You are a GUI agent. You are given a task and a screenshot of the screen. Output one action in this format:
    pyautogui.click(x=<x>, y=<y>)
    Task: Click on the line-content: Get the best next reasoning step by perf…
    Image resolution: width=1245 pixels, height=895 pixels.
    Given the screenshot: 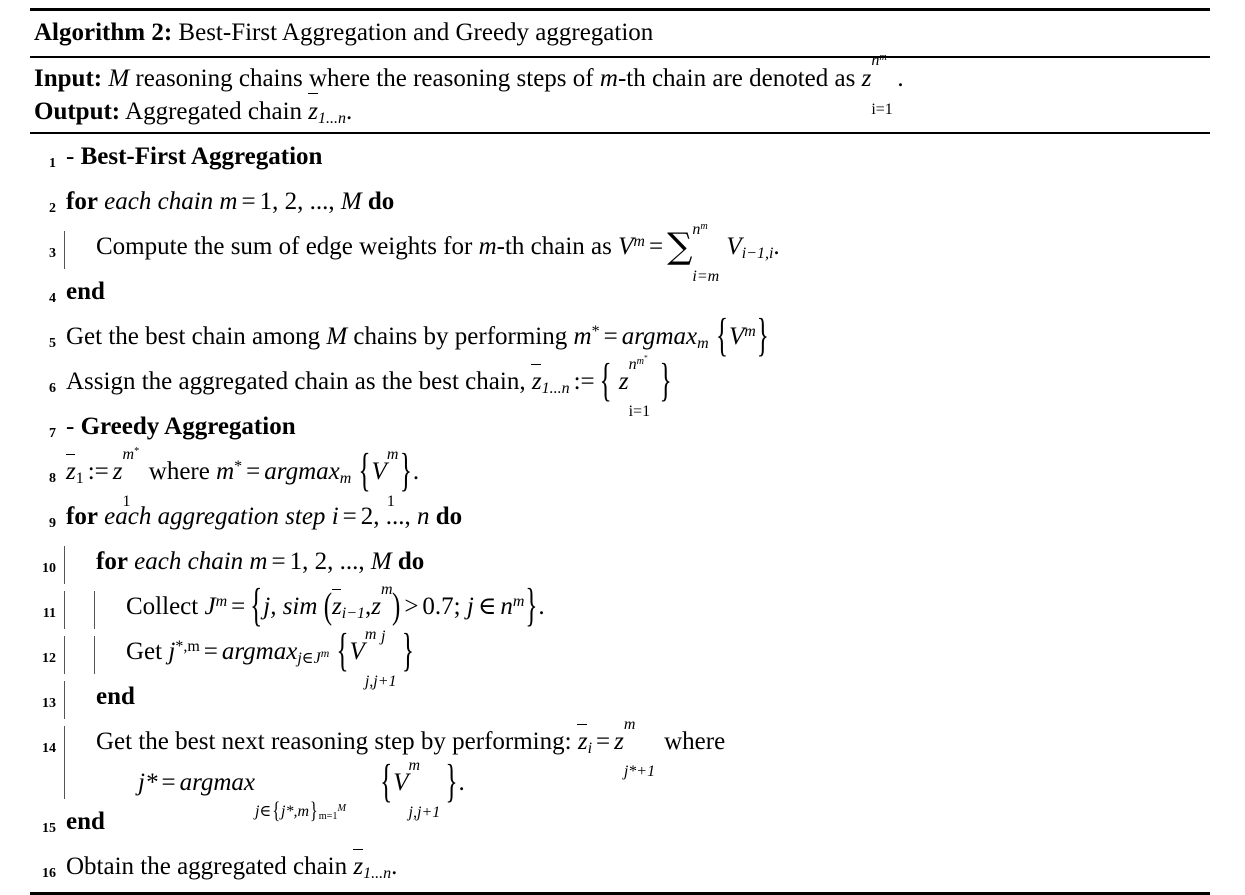 What is the action you would take?
    pyautogui.click(x=406, y=770)
    